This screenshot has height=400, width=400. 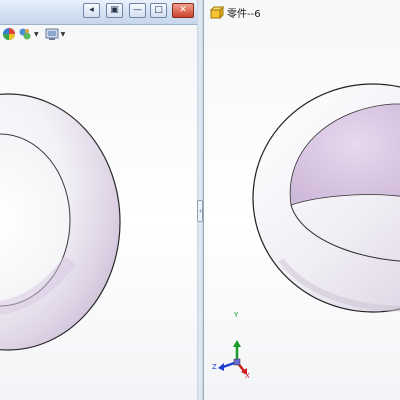 What do you see at coordinates (221, 367) in the screenshot?
I see `z-axis-arrow` at bounding box center [221, 367].